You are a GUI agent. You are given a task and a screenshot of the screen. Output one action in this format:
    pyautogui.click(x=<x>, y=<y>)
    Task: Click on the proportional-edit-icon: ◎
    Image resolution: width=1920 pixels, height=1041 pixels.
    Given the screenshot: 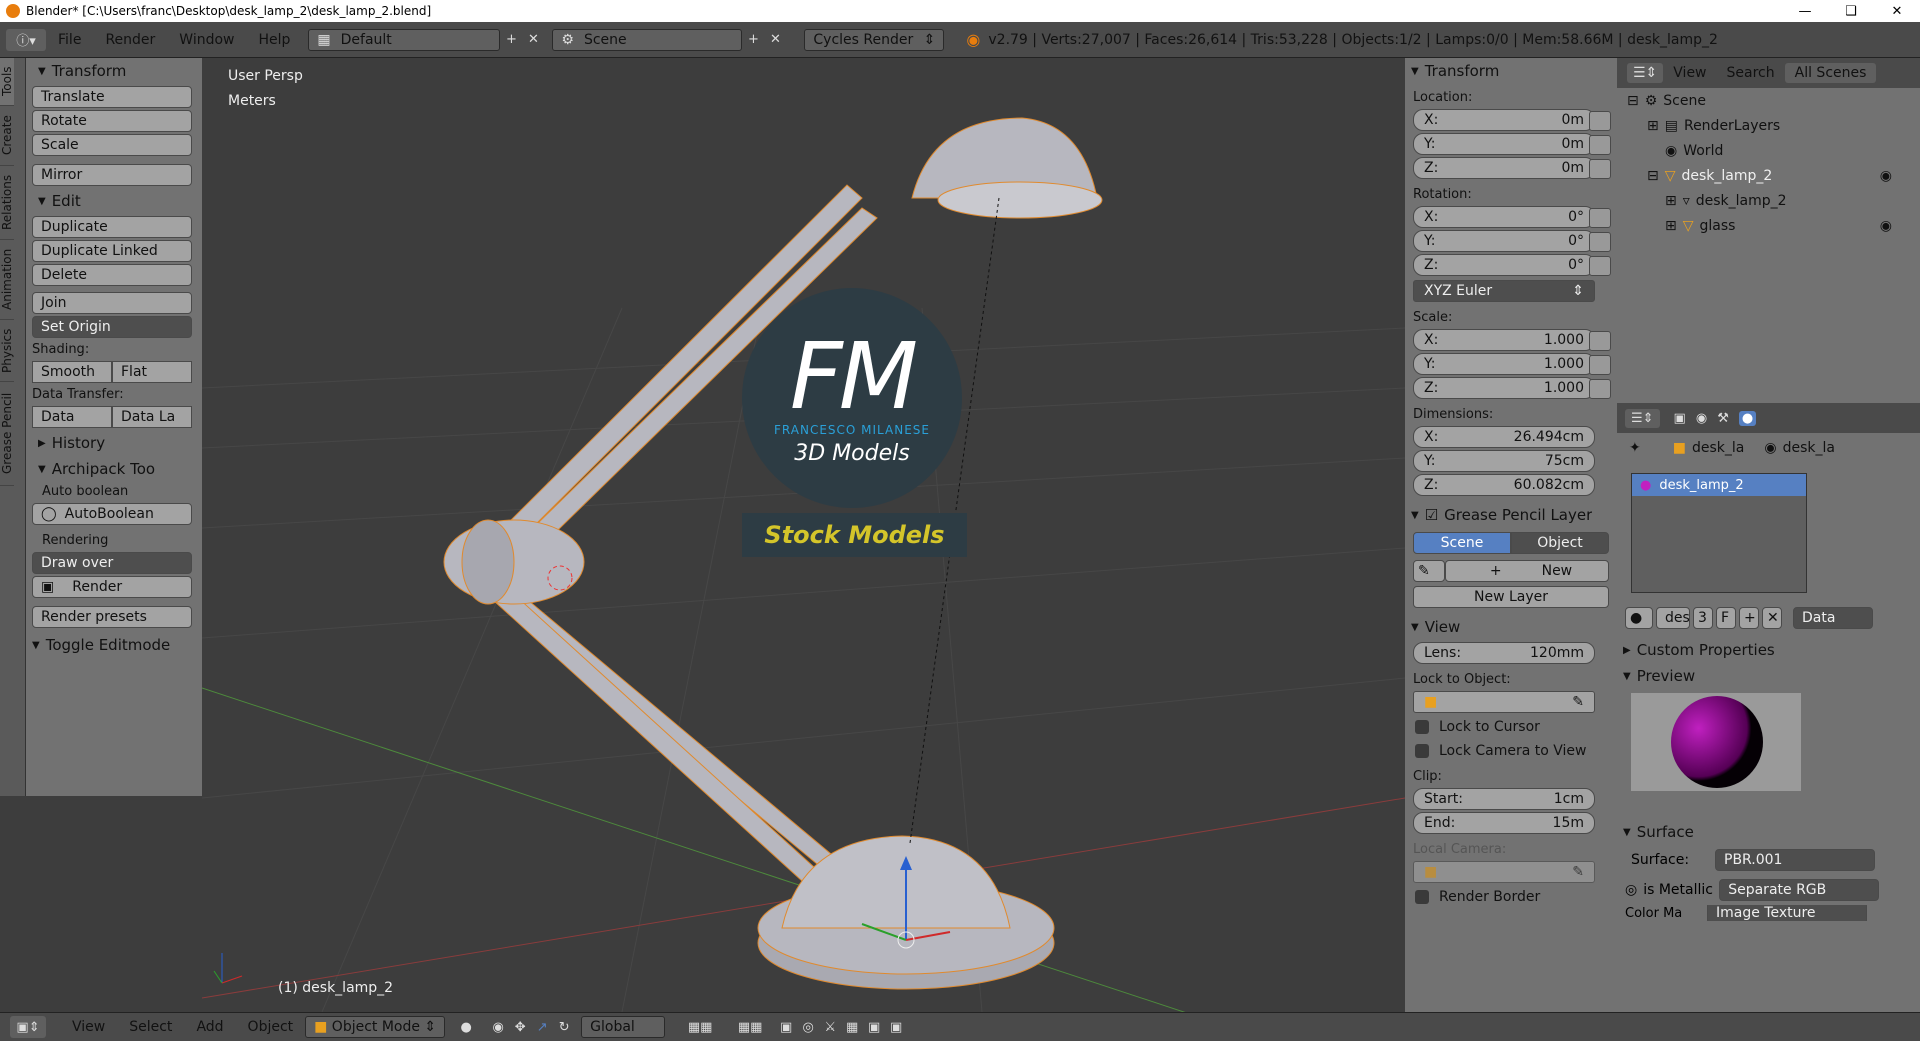 What is the action you would take?
    pyautogui.click(x=808, y=1027)
    